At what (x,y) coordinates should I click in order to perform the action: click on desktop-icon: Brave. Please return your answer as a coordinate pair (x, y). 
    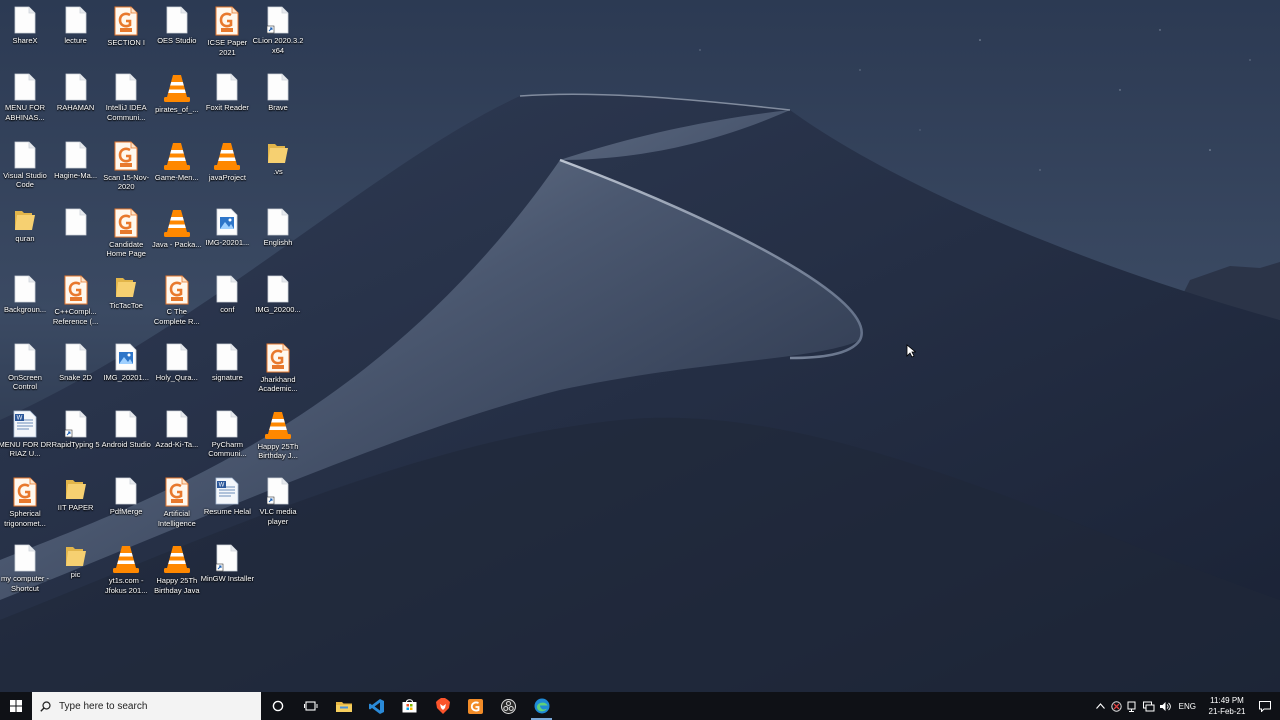
    Looking at the image, I should click on (278, 99).